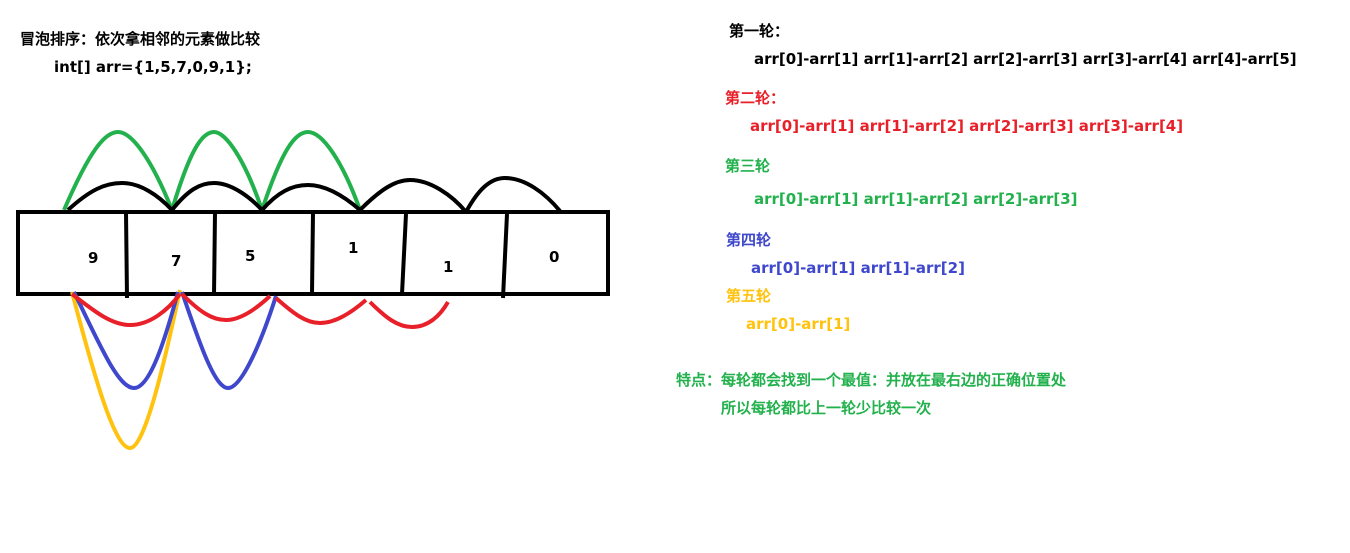 This screenshot has width=1350, height=553. I want to click on feature-note-line-2: 所以每轮都比上一轮少比较一次, so click(826, 408).